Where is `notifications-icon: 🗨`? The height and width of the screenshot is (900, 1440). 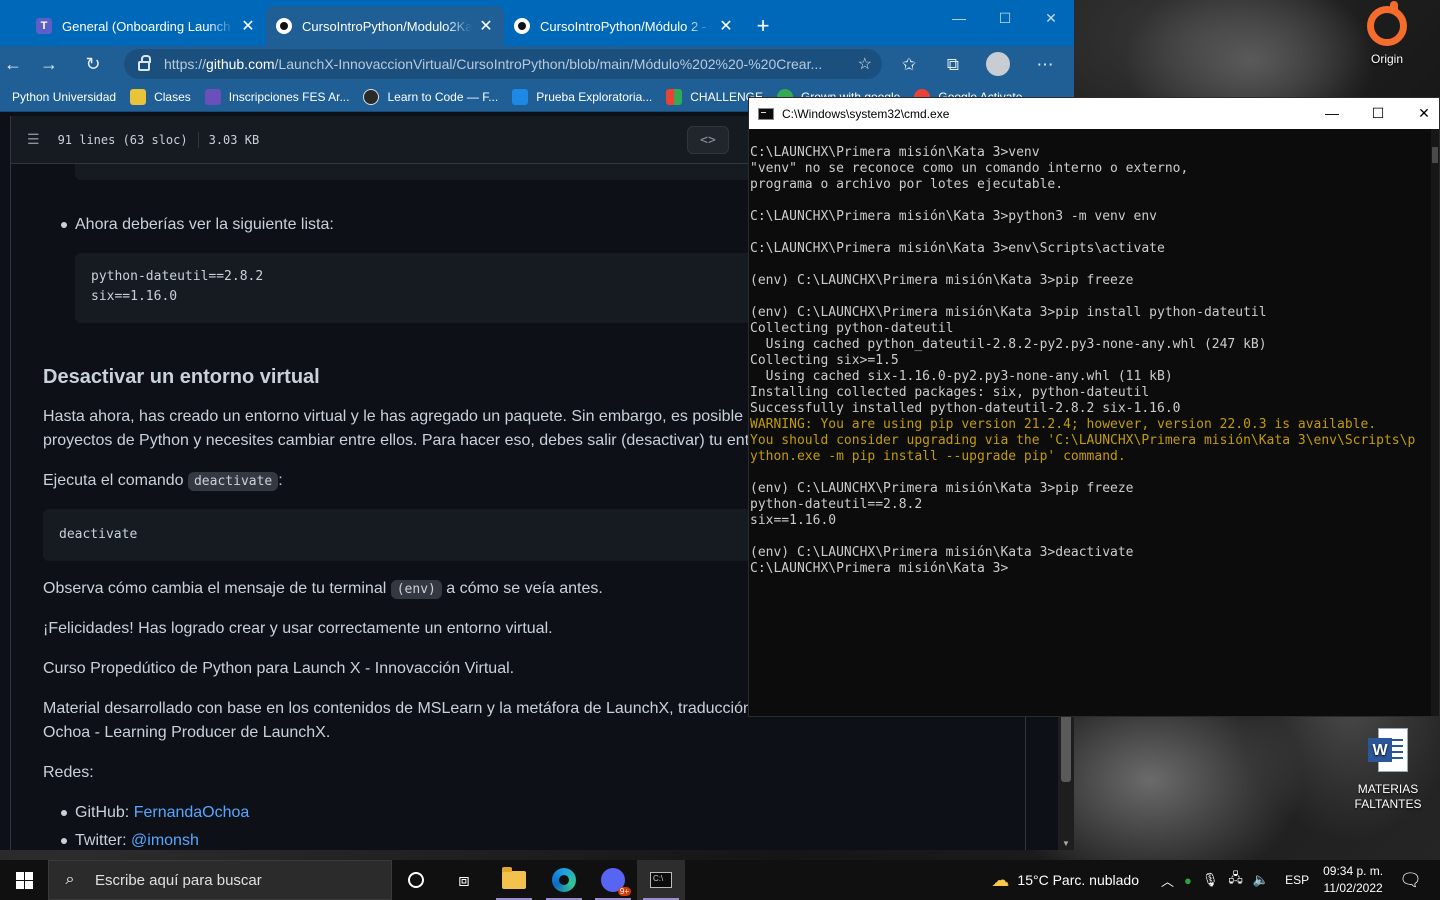 notifications-icon: 🗨 is located at coordinates (1410, 880).